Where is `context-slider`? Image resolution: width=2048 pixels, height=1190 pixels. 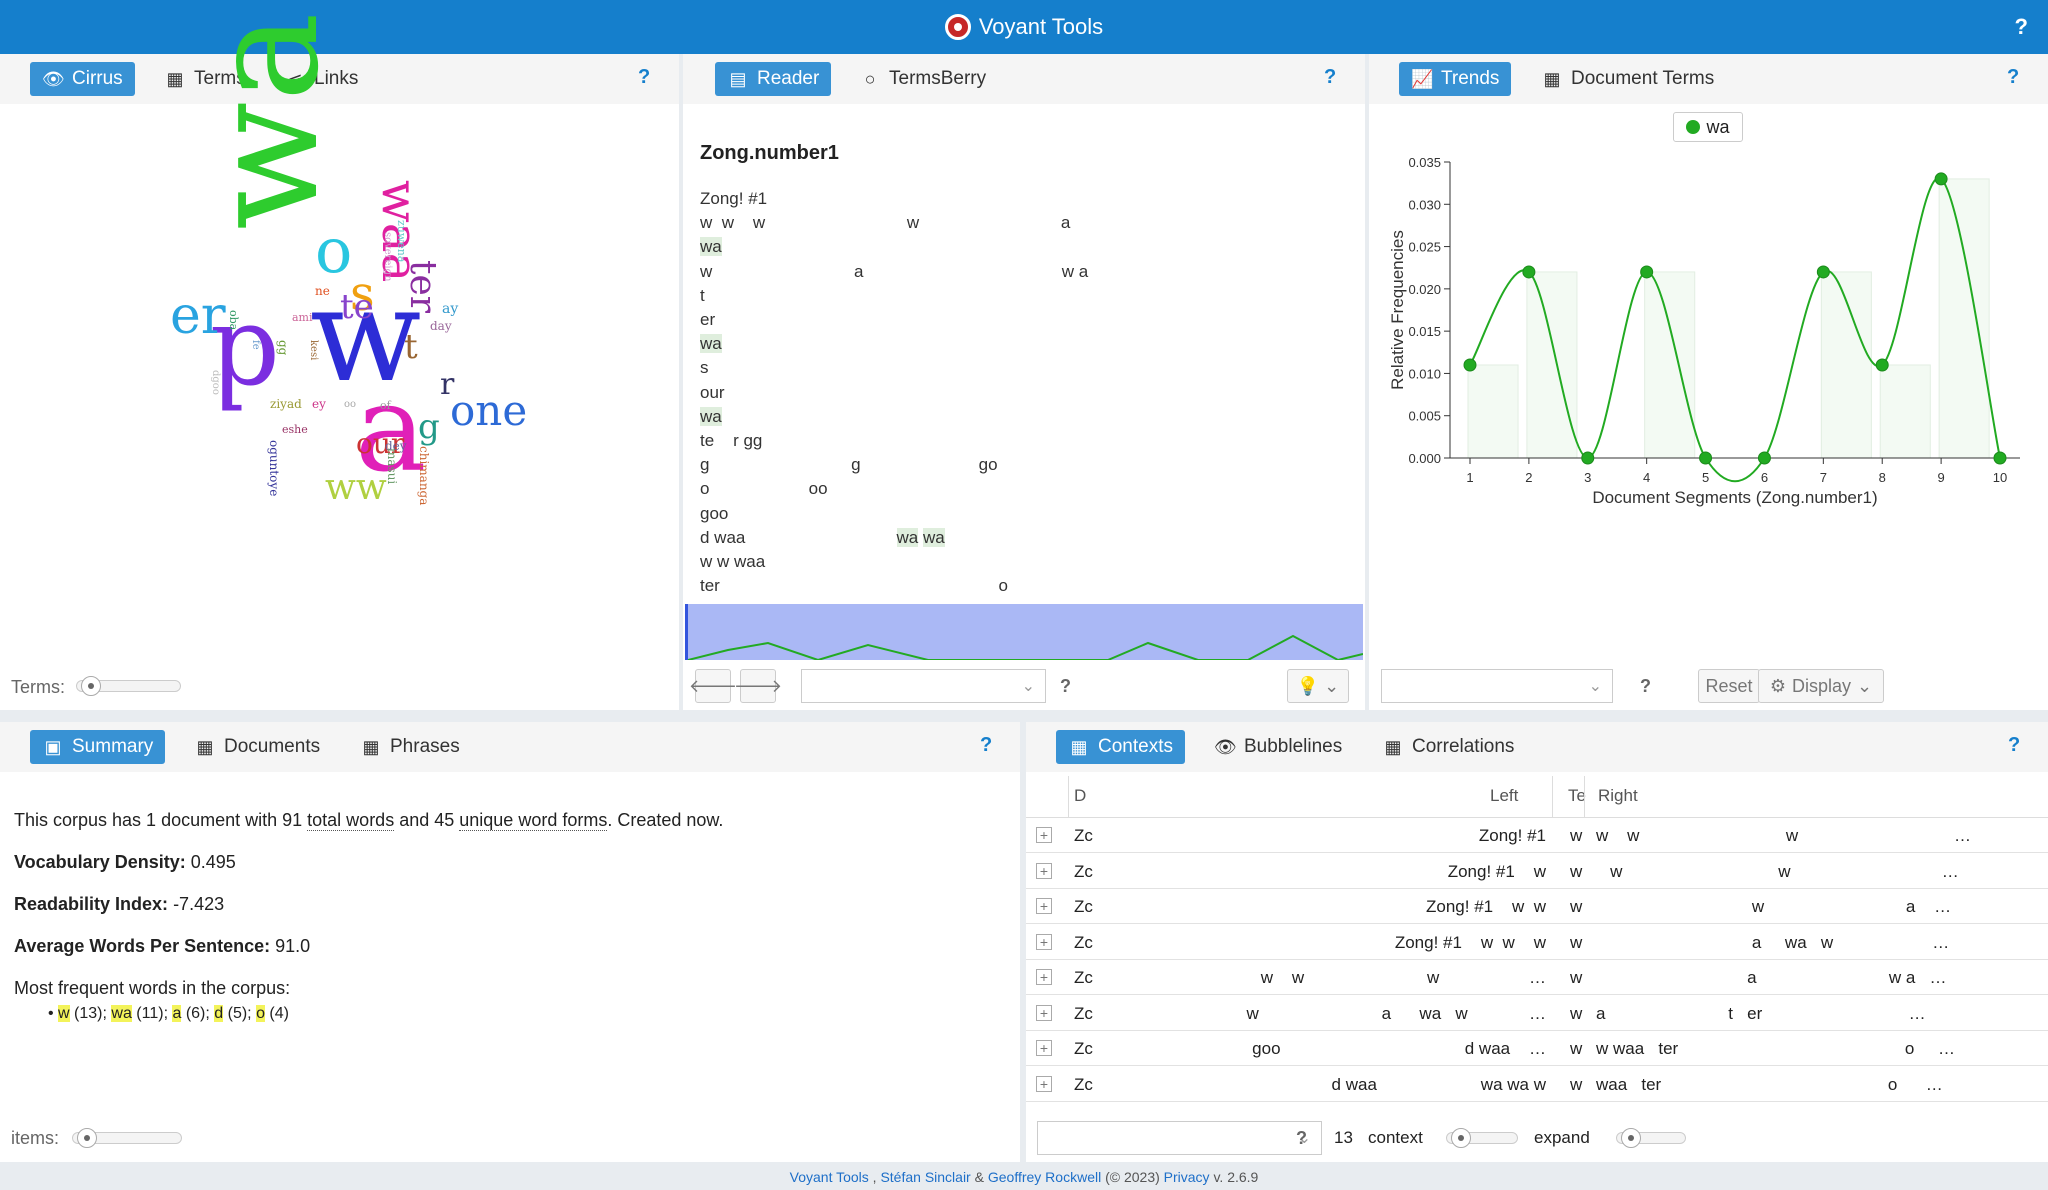 context-slider is located at coordinates (1482, 1138).